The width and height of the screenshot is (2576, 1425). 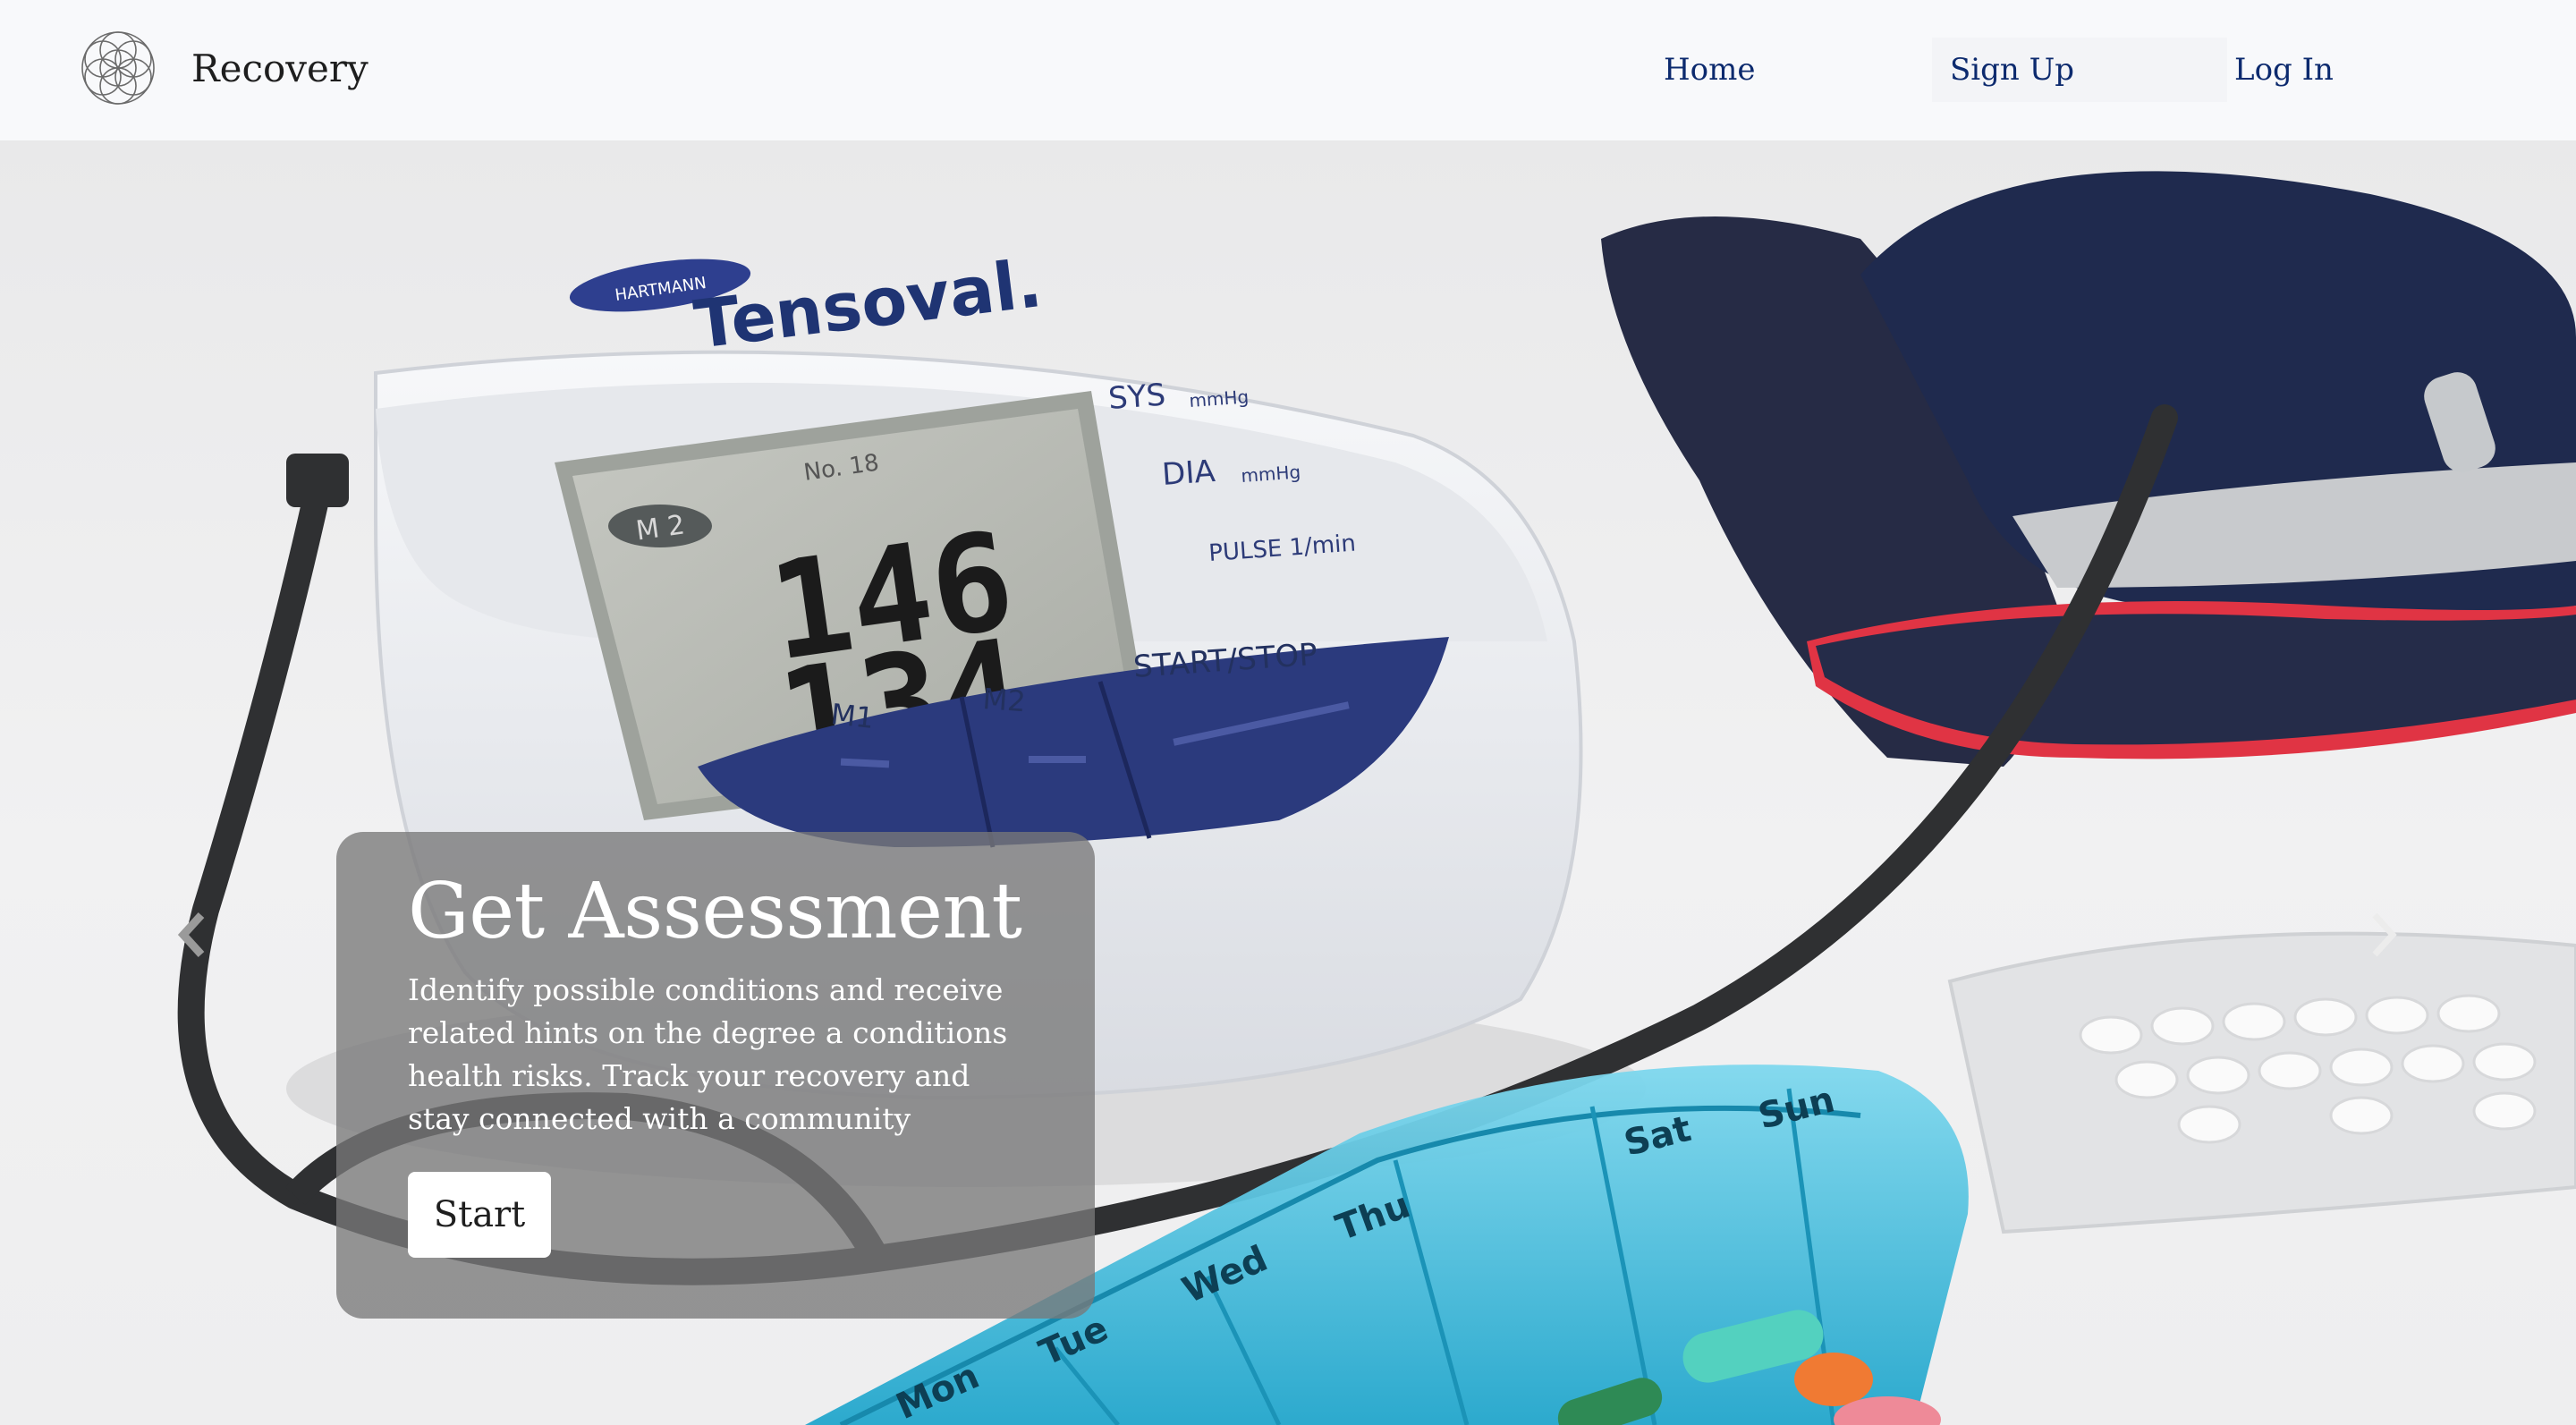 What do you see at coordinates (1271, 474) in the screenshot?
I see `dia-unit: mmHg` at bounding box center [1271, 474].